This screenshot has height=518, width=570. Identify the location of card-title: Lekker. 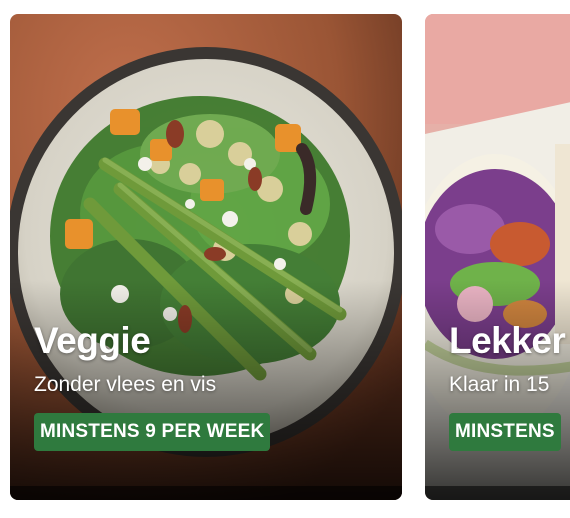
(507, 340).